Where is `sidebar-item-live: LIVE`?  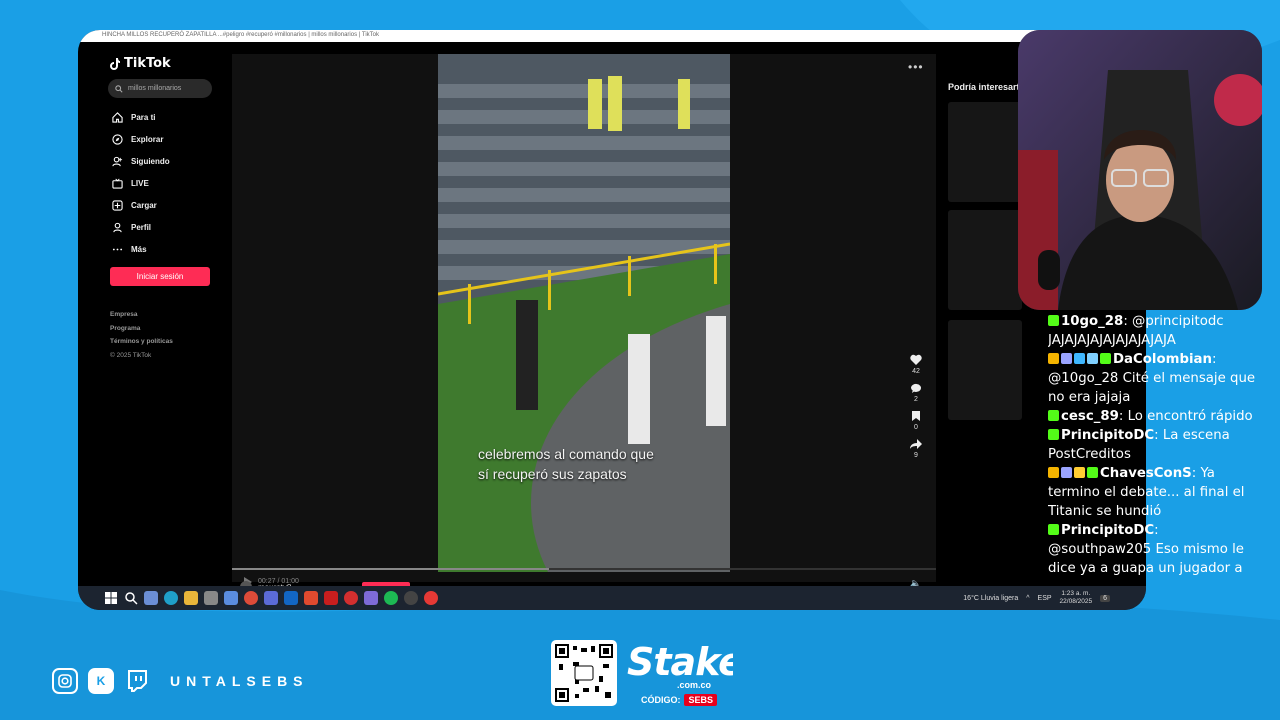 sidebar-item-live: LIVE is located at coordinates (166, 183).